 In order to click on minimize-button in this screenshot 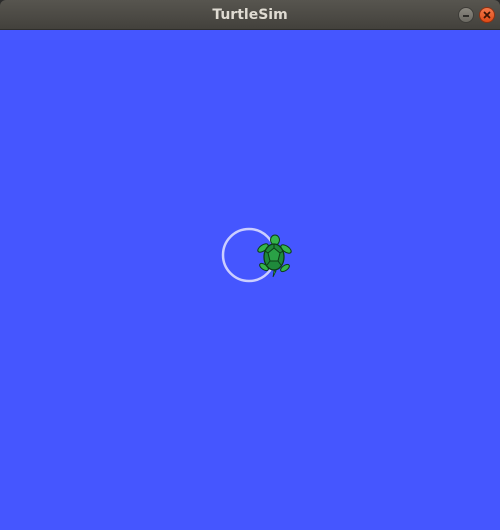, I will do `click(466, 15)`.